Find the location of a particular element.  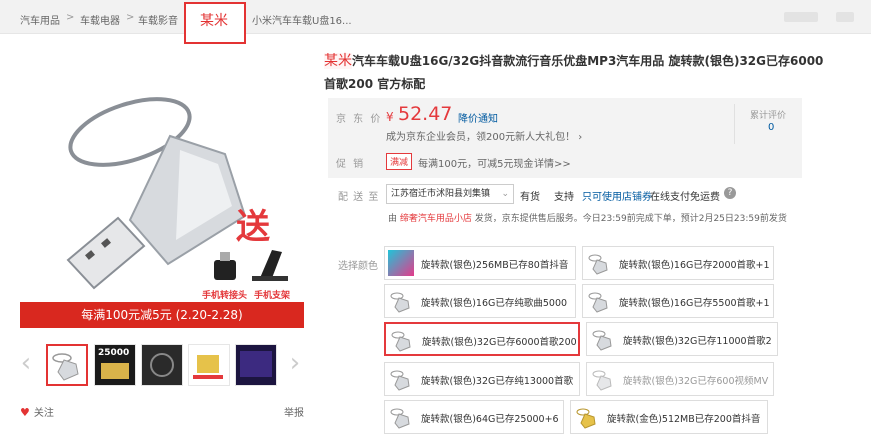

product-title-brand: 某米 is located at coordinates (338, 61).